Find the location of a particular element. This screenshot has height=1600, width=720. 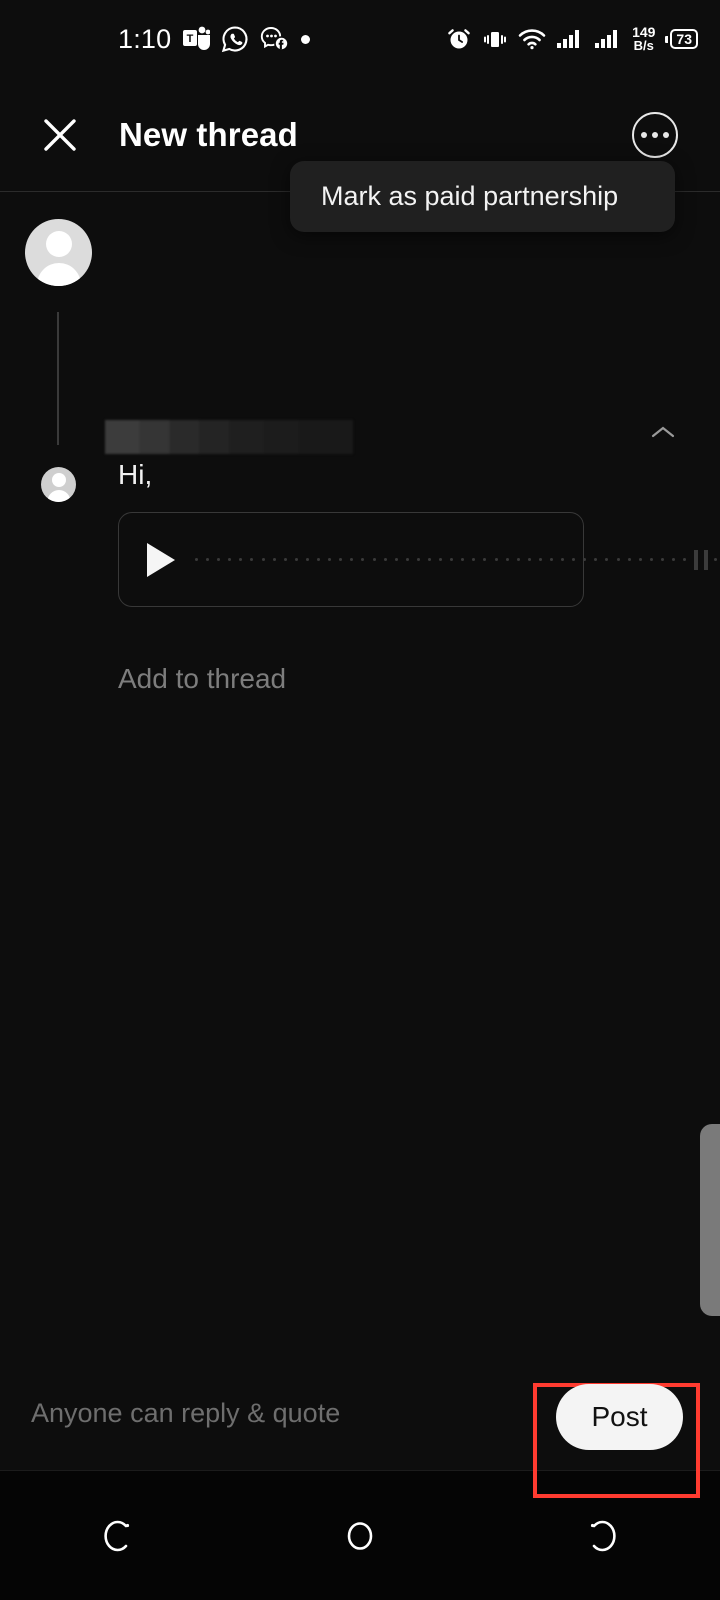

avatar-small-head-icon is located at coordinates (58, 480).